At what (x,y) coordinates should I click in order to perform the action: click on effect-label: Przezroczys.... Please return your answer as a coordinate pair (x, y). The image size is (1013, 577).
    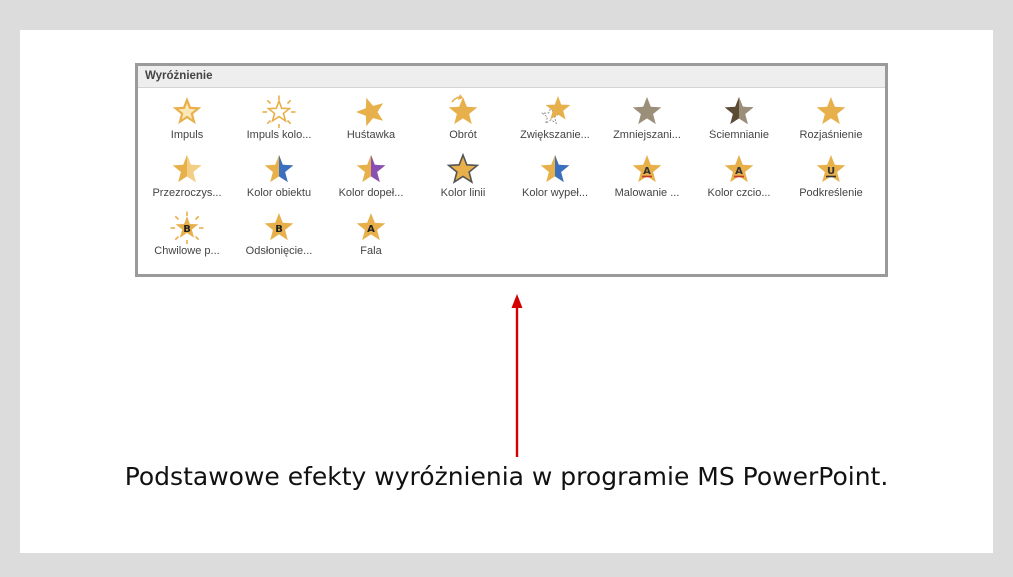
    Looking at the image, I should click on (187, 193).